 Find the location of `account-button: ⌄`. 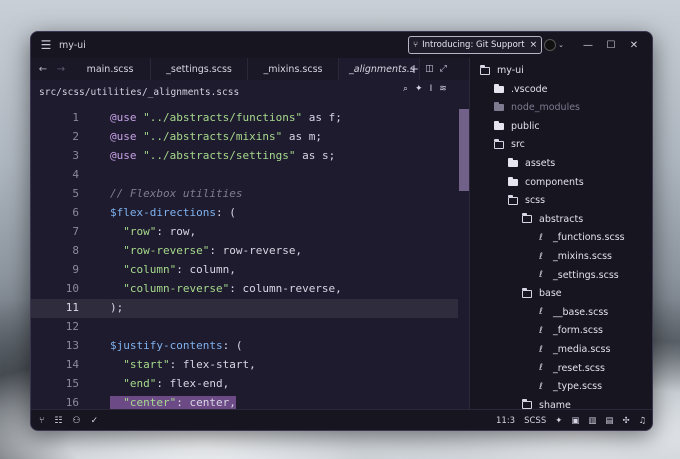

account-button: ⌄ is located at coordinates (554, 44).